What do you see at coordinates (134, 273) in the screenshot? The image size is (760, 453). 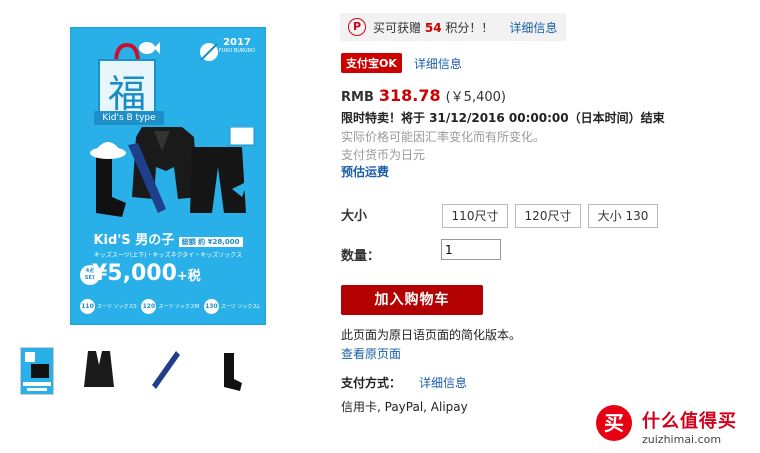 I see `image-price-value: ¥5,000` at bounding box center [134, 273].